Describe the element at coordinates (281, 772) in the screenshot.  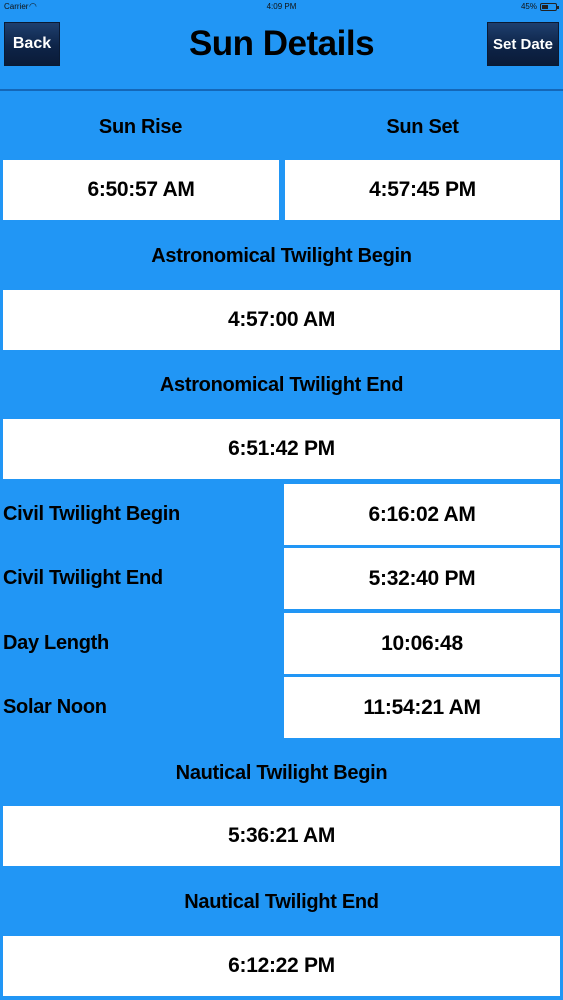
I see `nautical-twilight-begin-label: Nautical Twilight Begin` at that location.